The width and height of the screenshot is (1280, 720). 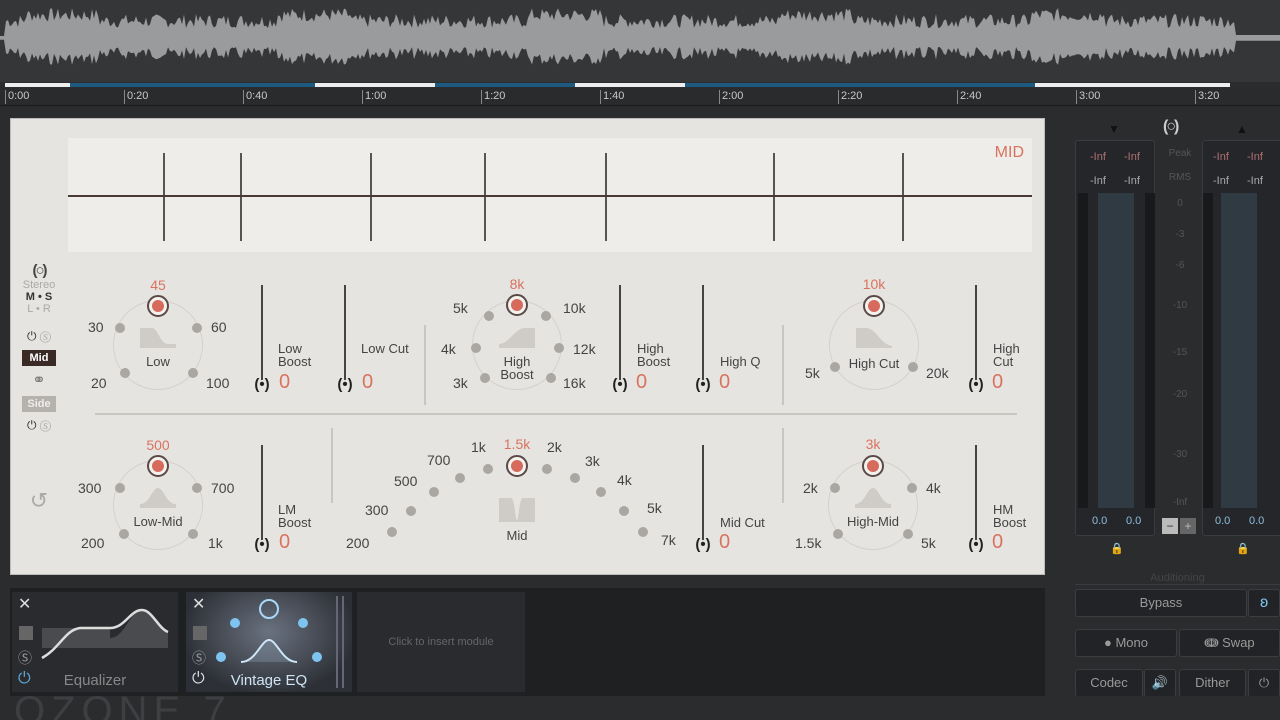 What do you see at coordinates (158, 361) in the screenshot?
I see `band-name: Low` at bounding box center [158, 361].